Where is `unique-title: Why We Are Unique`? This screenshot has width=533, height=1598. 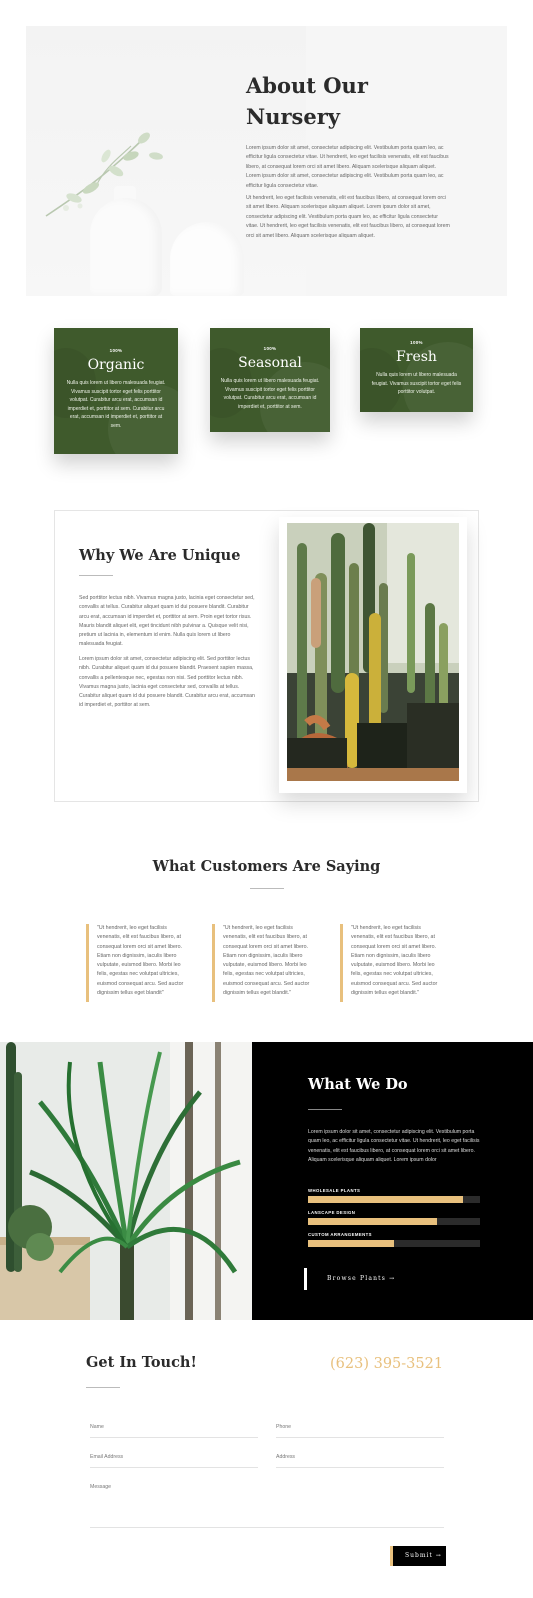
unique-title: Why We Are Unique is located at coordinates (160, 555).